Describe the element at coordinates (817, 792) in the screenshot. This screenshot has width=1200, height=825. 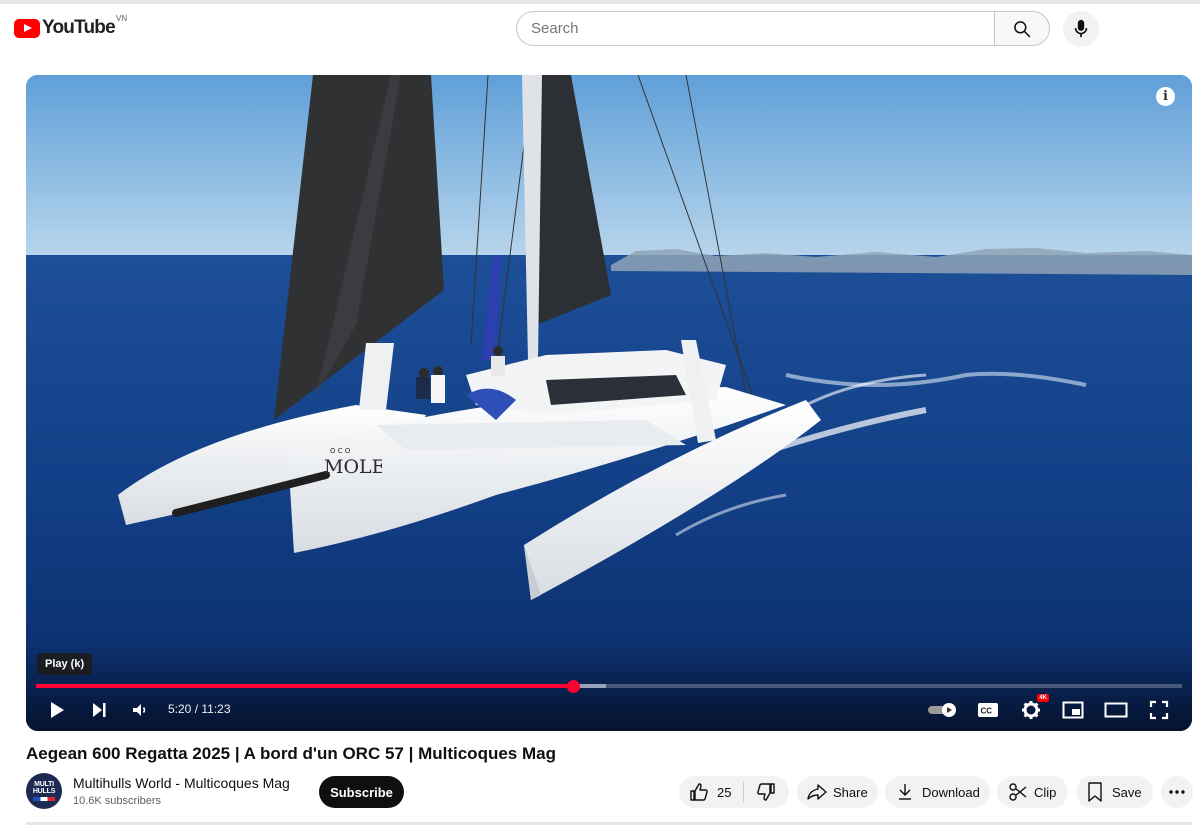
I see `share-icon` at that location.